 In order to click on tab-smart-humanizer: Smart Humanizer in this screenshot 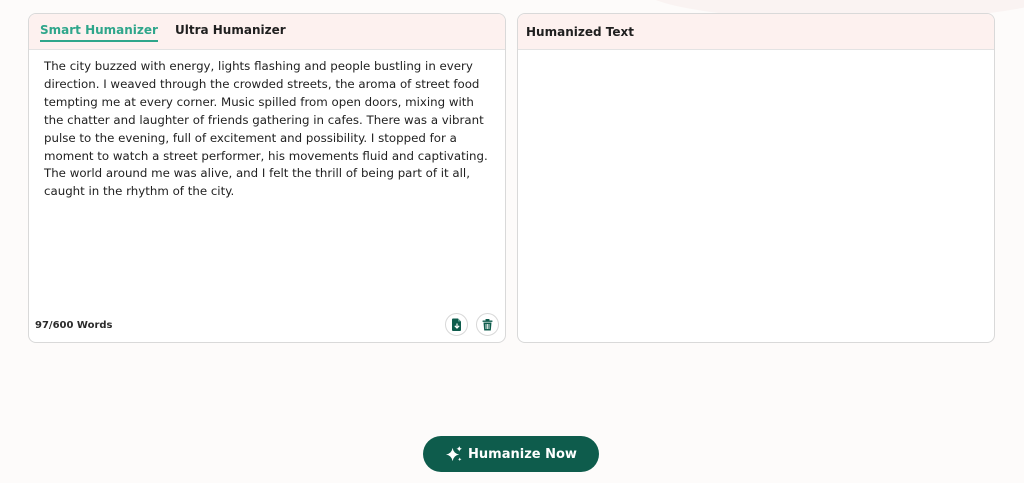, I will do `click(99, 31)`.